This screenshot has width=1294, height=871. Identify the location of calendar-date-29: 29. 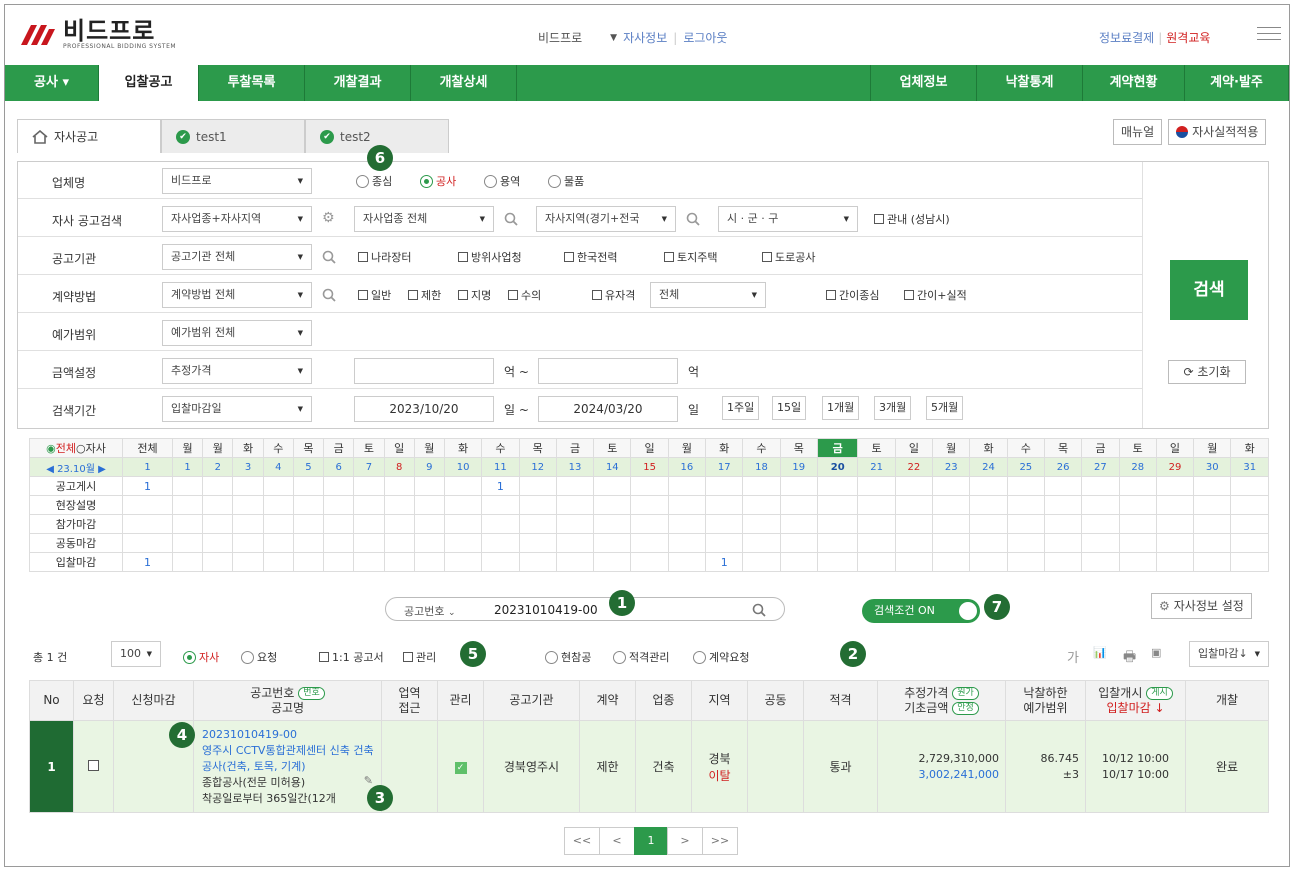
(1175, 467).